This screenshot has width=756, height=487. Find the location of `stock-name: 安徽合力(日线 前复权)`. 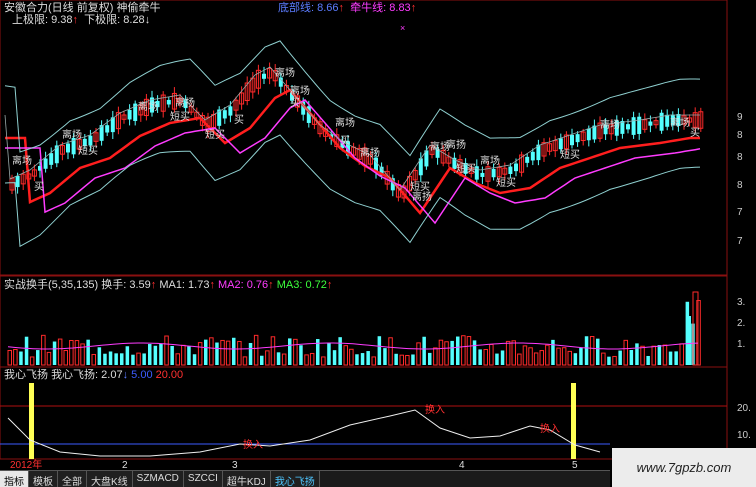

stock-name: 安徽合力(日线 前复权) is located at coordinates (59, 8).